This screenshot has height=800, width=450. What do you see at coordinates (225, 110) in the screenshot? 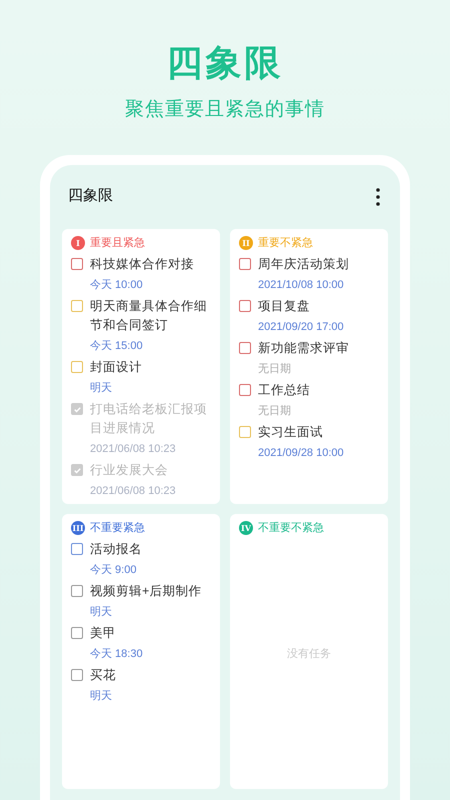
I see `page-subtitle: 聚焦重要且紧急的事情` at bounding box center [225, 110].